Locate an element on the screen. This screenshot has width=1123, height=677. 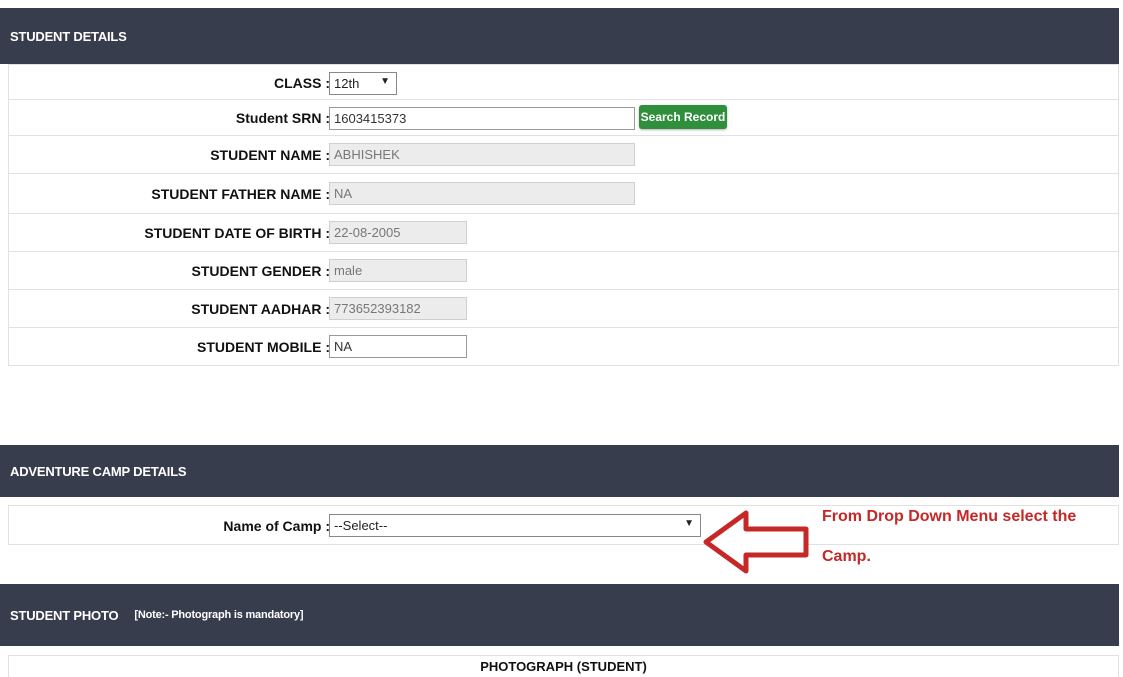
gender-label: STUDENT GENDER : is located at coordinates (260, 271).